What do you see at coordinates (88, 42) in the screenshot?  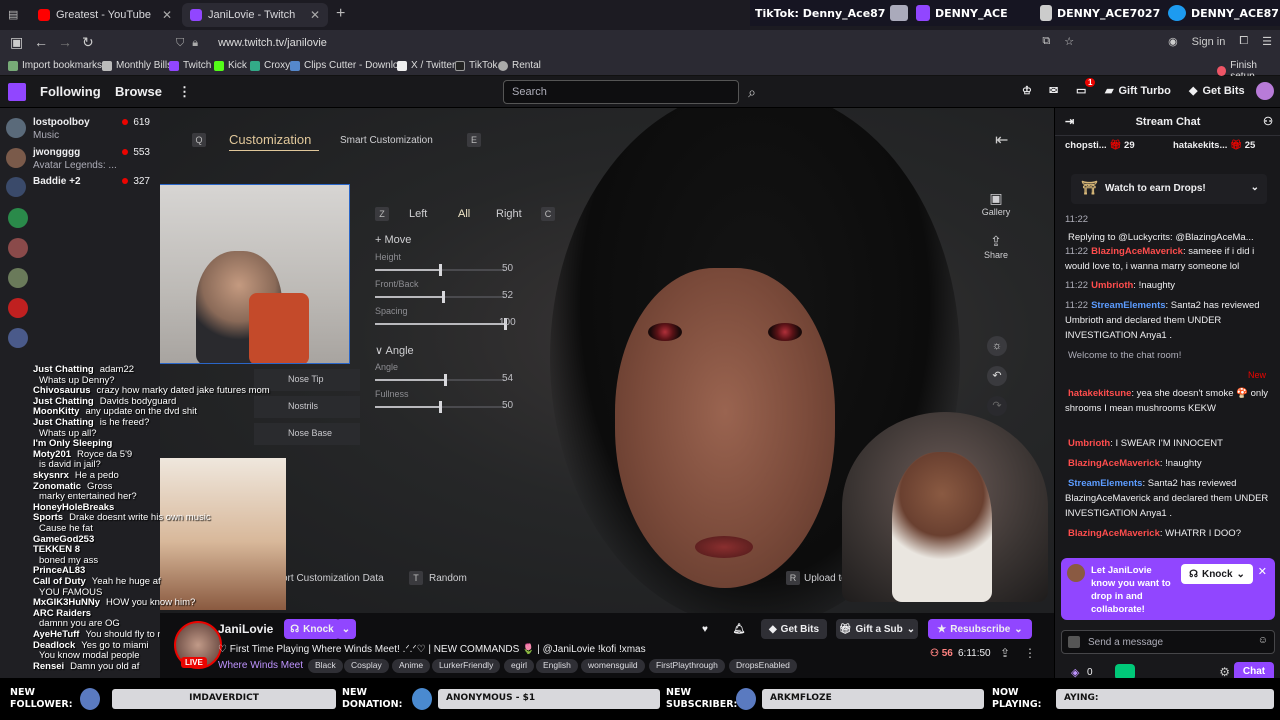 I see `reload-icon: ↻` at bounding box center [88, 42].